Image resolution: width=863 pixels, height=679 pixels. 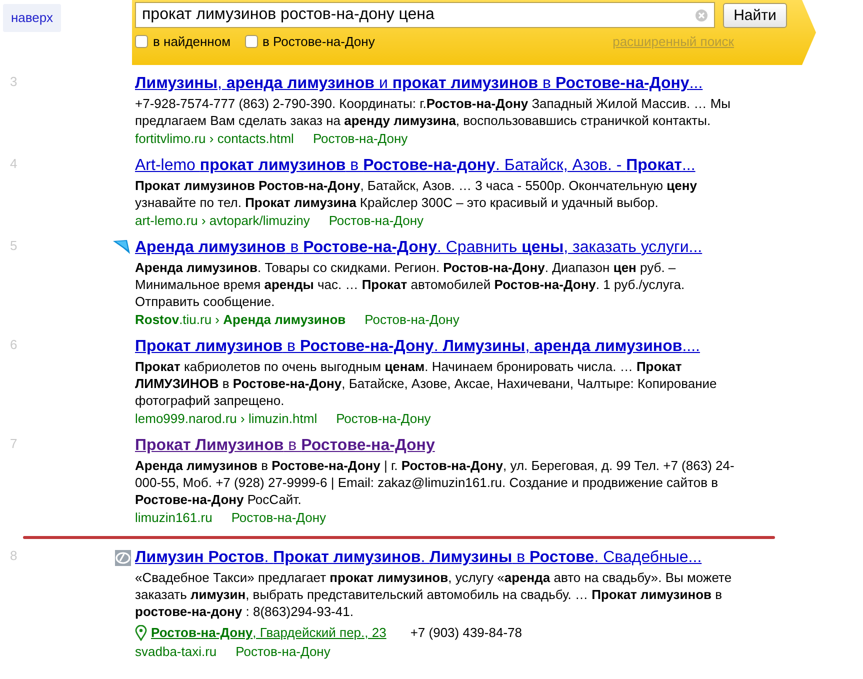 I want to click on search-field: прокат лимузинов ростов-на-дону цена, so click(x=425, y=15).